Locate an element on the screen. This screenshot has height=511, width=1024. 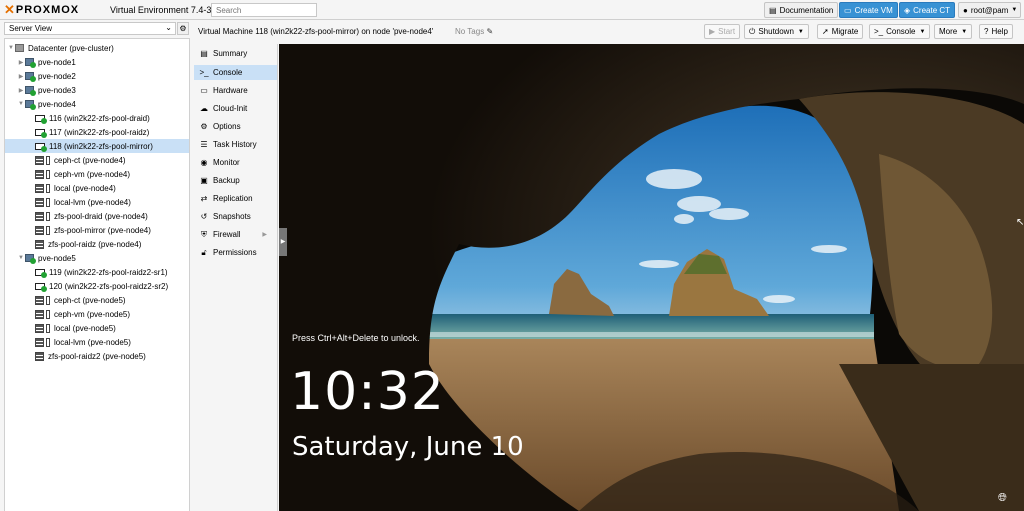
shutdown-label: Shutdown is located at coordinates (776, 31).